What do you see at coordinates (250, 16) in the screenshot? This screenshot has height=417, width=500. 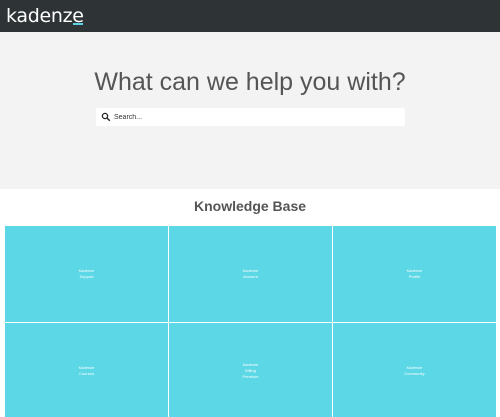 I see `top-nav-bar: kadenze` at bounding box center [250, 16].